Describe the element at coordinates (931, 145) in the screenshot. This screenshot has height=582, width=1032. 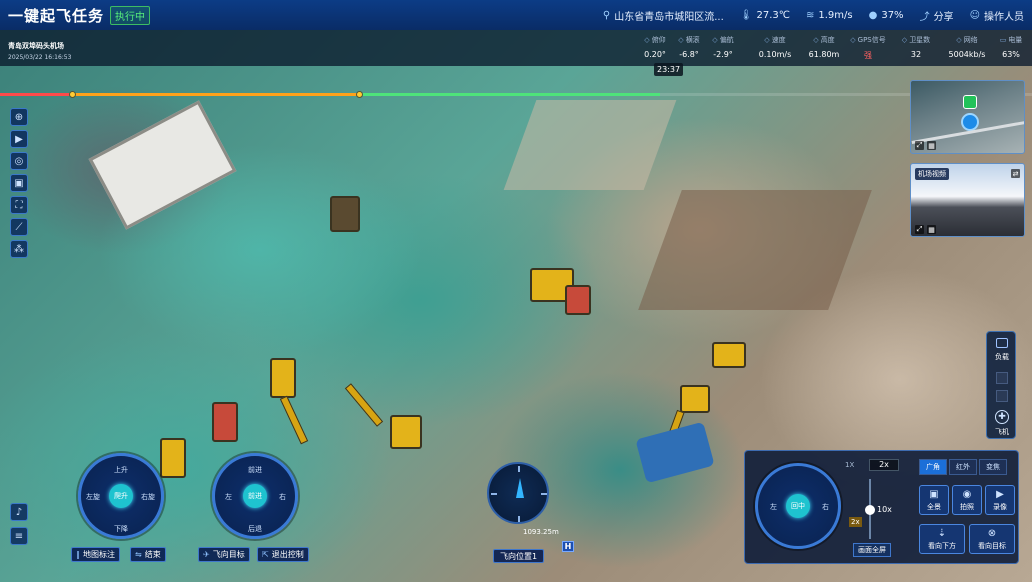
I see `map-layers-icon: ▦` at that location.